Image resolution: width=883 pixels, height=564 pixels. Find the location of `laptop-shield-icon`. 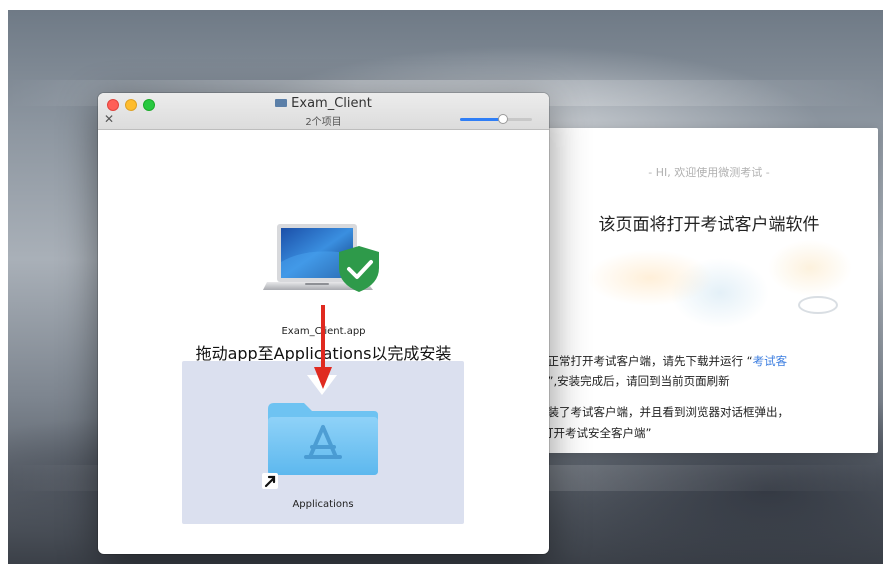

laptop-shield-icon is located at coordinates (323, 260).